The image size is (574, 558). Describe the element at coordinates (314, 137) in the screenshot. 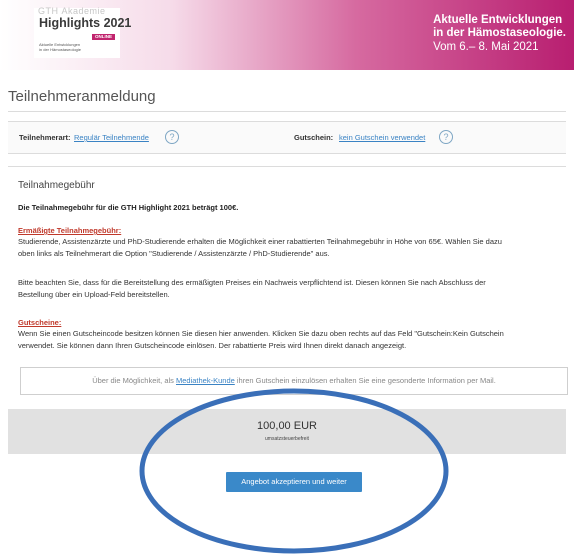

I see `voucher-label: Gutschein:` at that location.